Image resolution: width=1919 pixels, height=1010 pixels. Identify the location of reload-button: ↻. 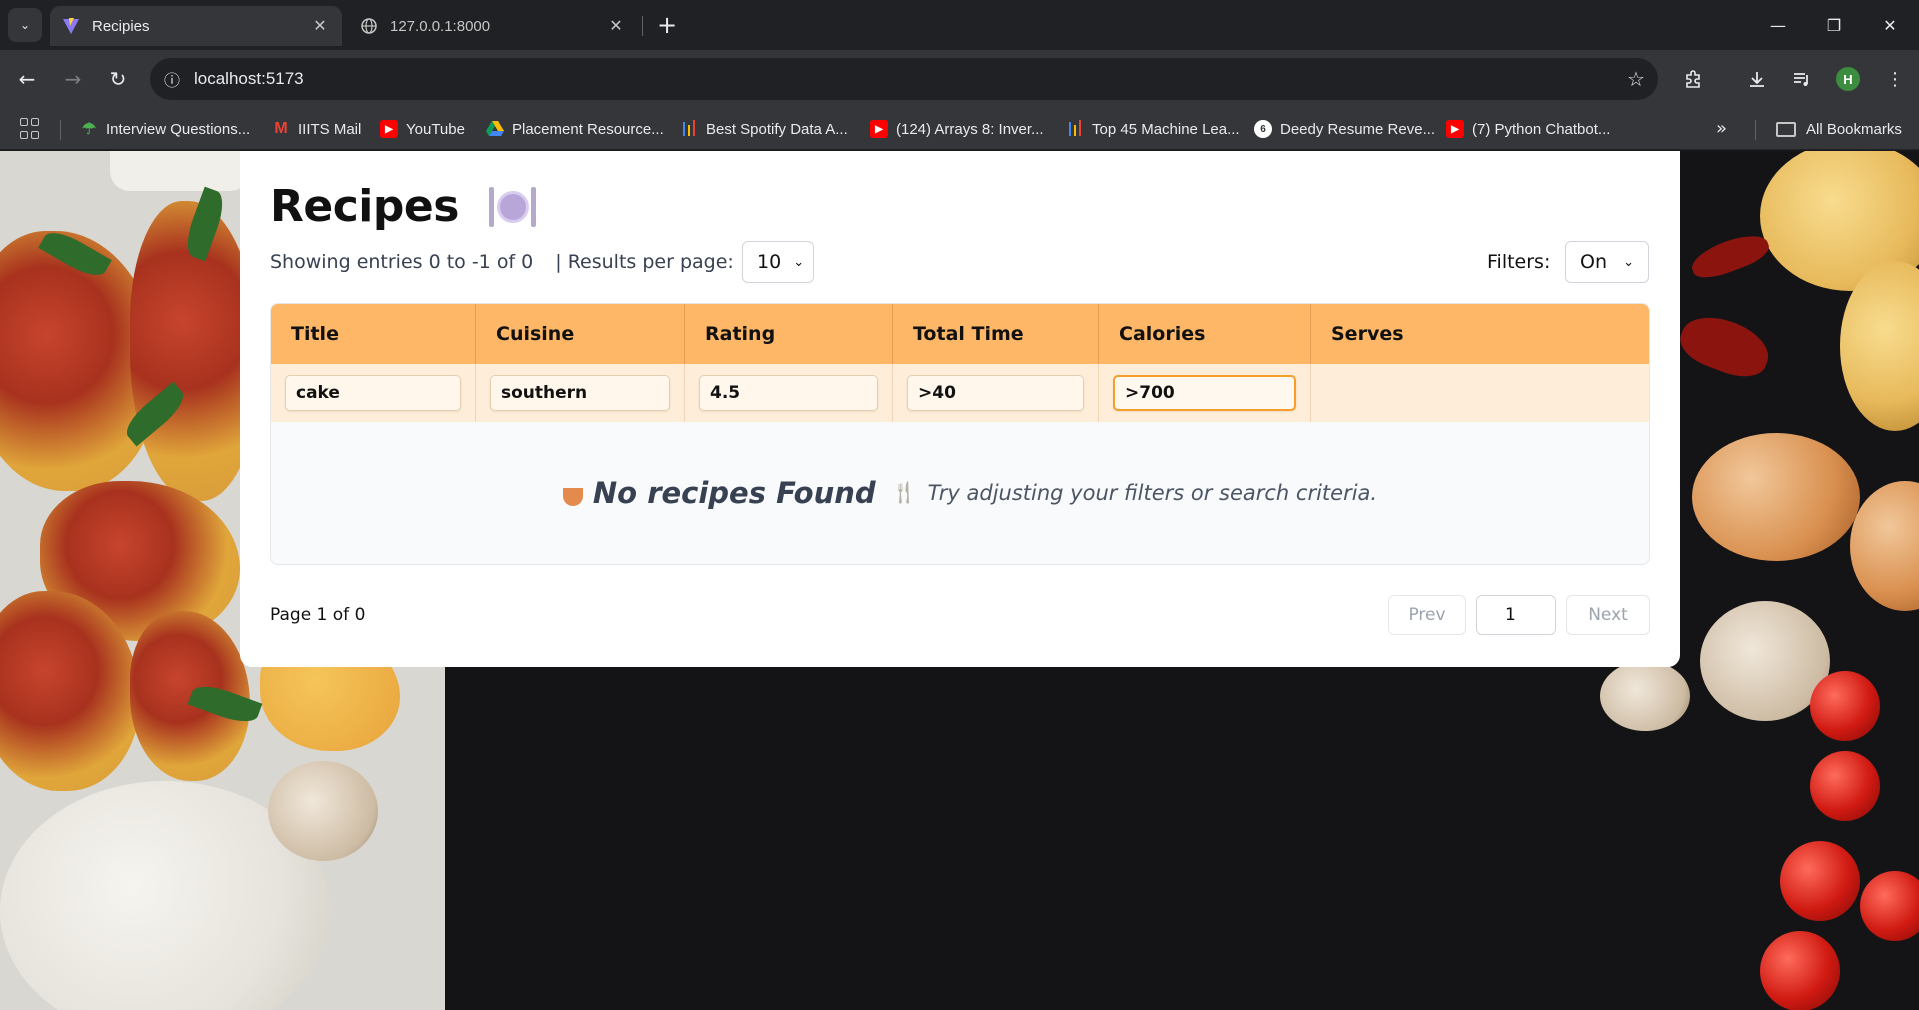
(118, 79).